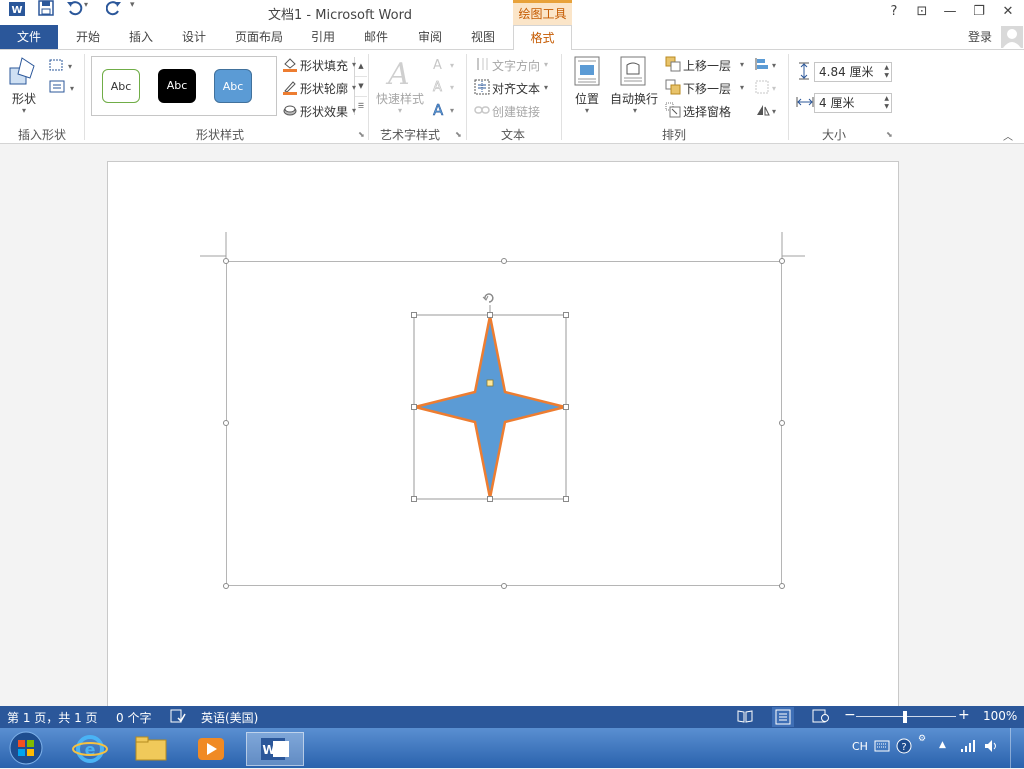 This screenshot has height=769, width=1024. What do you see at coordinates (980, 36) in the screenshot?
I see `sign-in-link: 登录` at bounding box center [980, 36].